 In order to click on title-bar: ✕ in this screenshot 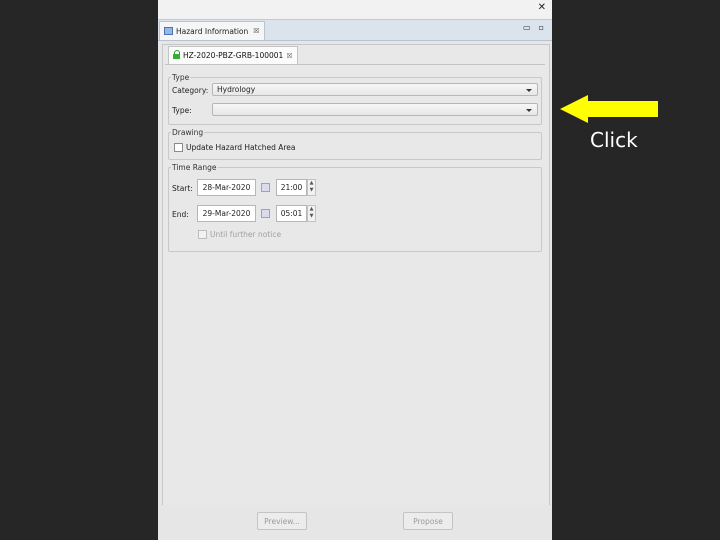, I will do `click(355, 10)`.